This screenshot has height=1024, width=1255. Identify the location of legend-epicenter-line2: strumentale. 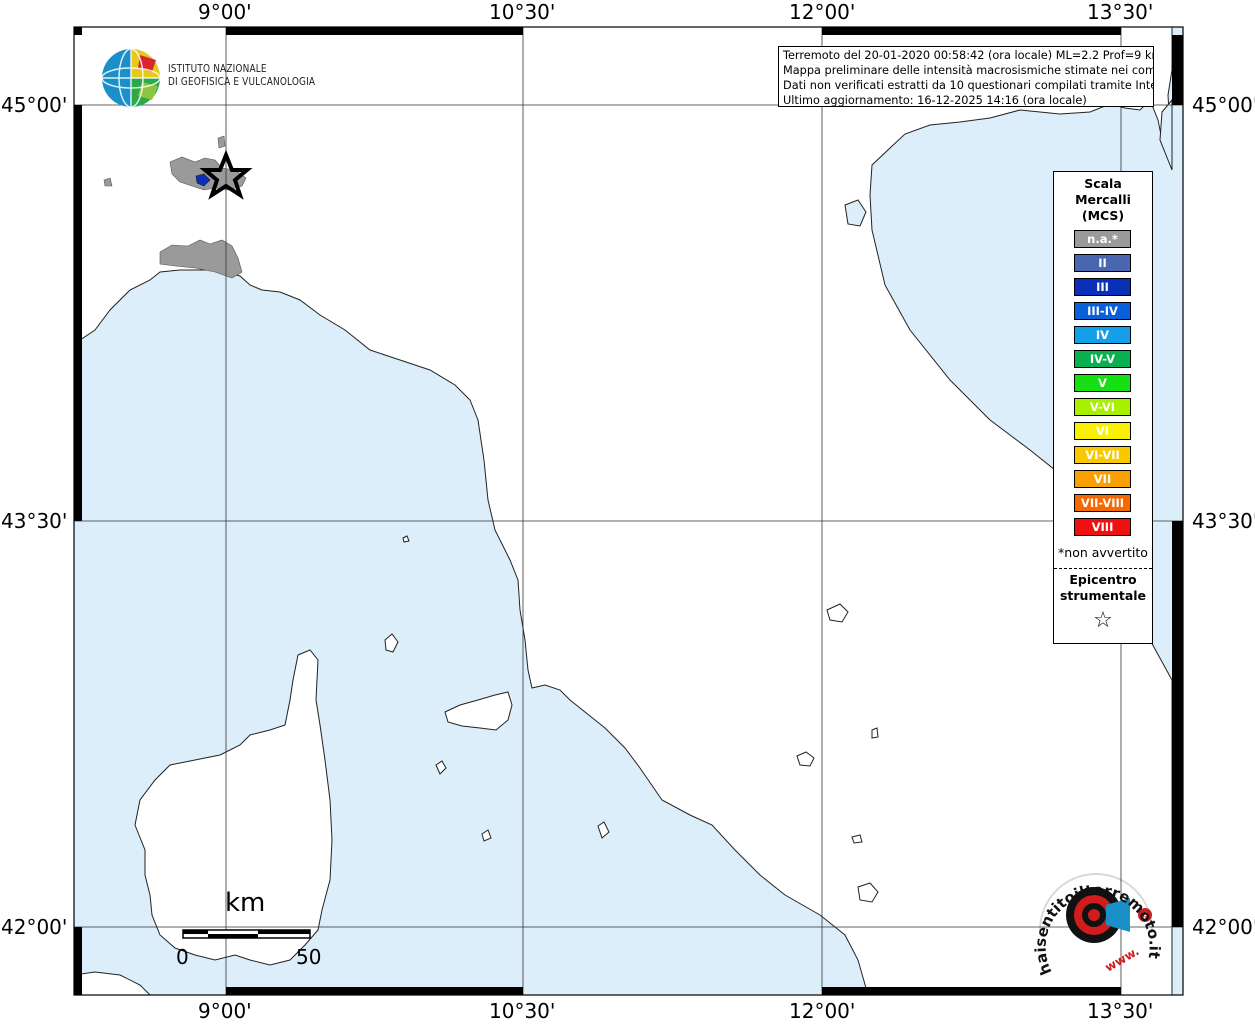
(1103, 595).